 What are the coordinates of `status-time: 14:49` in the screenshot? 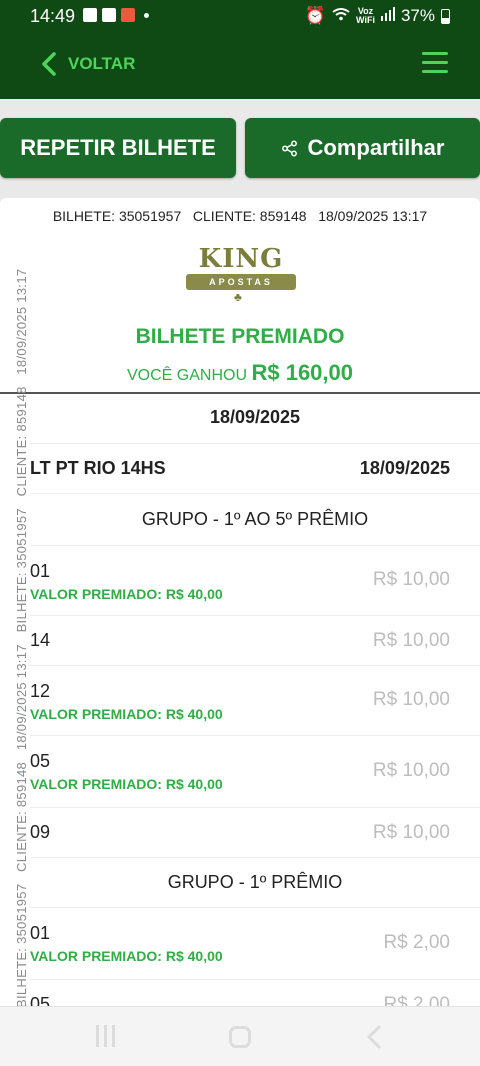 It's located at (53, 16).